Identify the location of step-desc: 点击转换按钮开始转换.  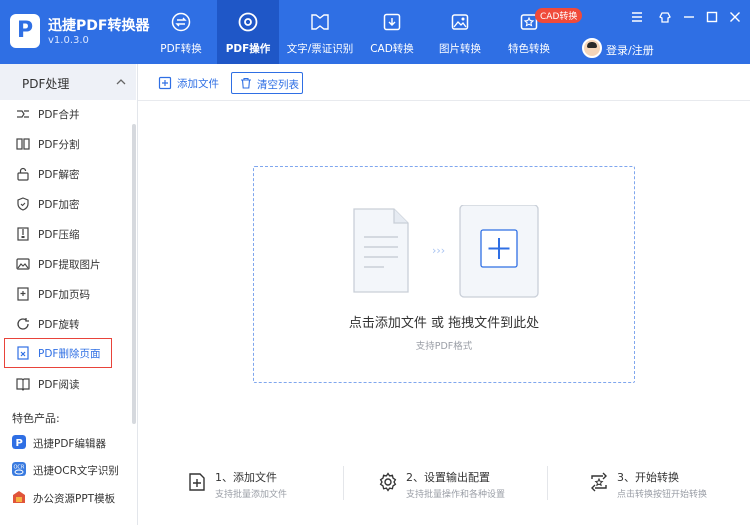
(662, 495).